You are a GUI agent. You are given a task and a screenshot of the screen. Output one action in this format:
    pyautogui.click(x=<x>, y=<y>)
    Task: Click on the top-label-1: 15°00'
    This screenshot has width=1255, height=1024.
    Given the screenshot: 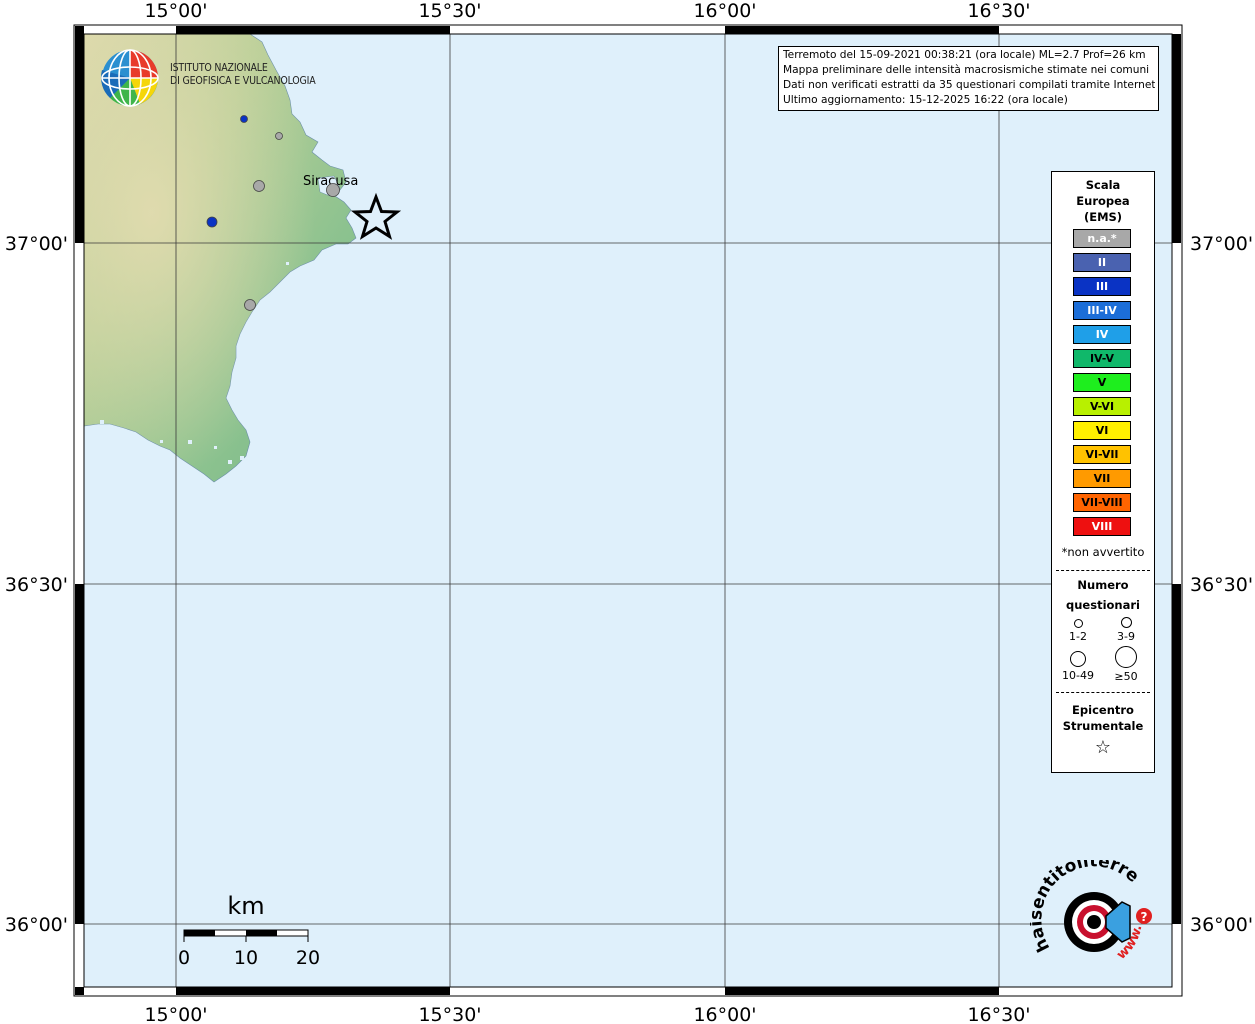 What is the action you would take?
    pyautogui.click(x=175, y=11)
    